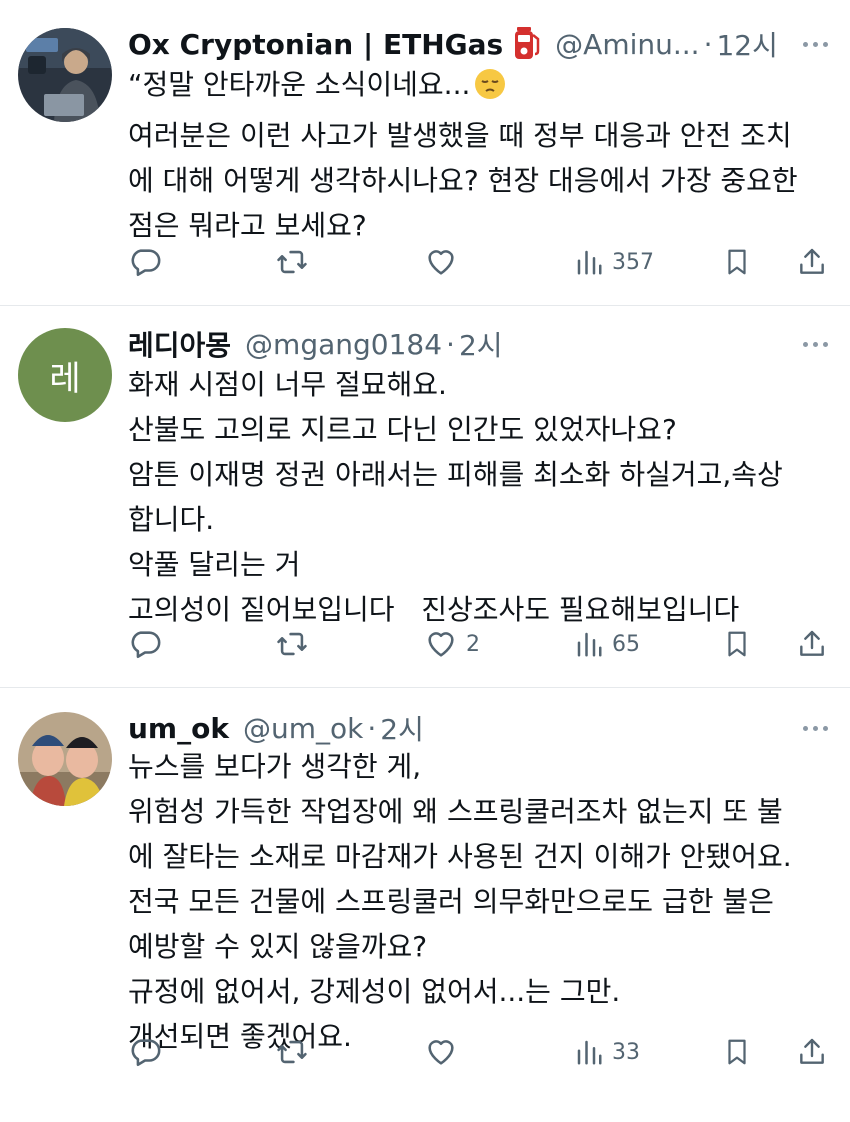 Image resolution: width=850 pixels, height=1122 pixels. What do you see at coordinates (490, 90) in the screenshot?
I see `pensive-face-icon` at bounding box center [490, 90].